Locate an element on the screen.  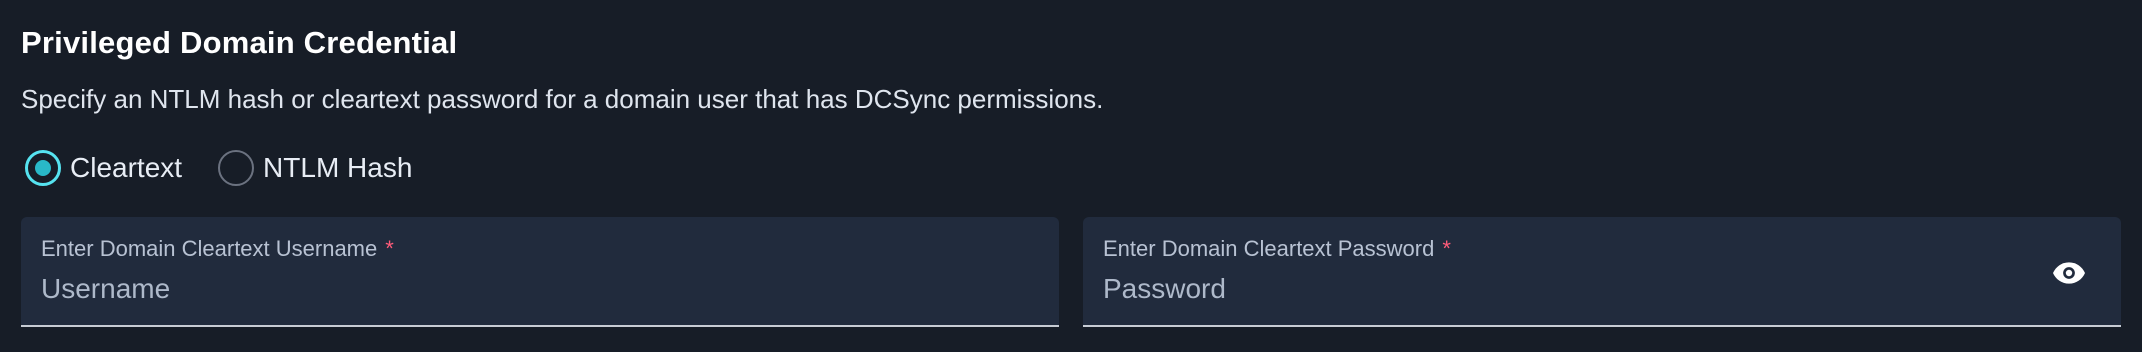
radio-option-cleartext: Cleartext is located at coordinates (101, 168).